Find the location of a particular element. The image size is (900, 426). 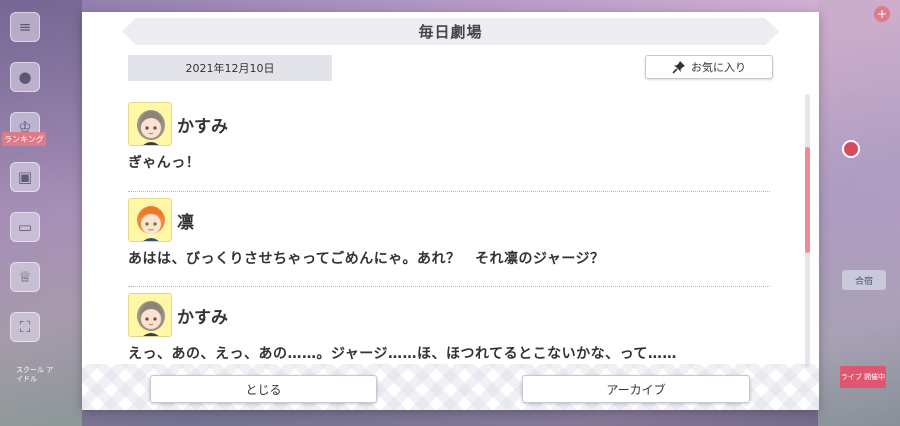

archive-button: アーカイブ is located at coordinates (636, 389).